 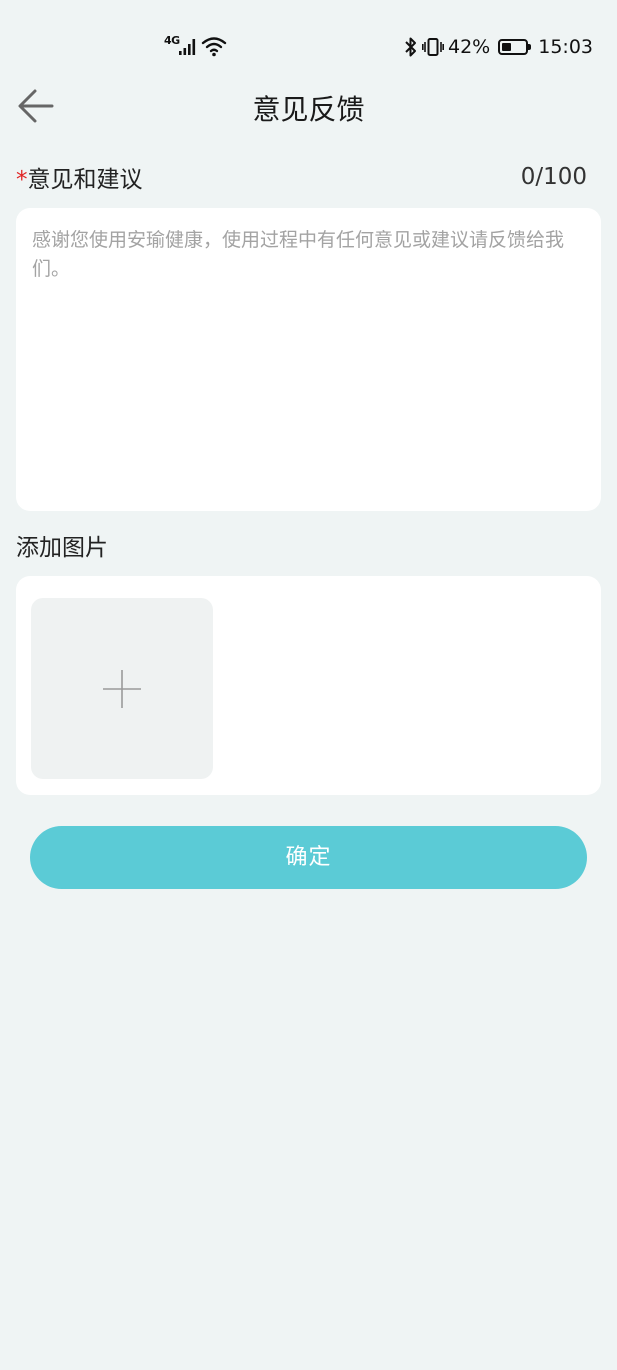 What do you see at coordinates (301, 177) in the screenshot?
I see `feedback-section-header: *意见和建议 0/100` at bounding box center [301, 177].